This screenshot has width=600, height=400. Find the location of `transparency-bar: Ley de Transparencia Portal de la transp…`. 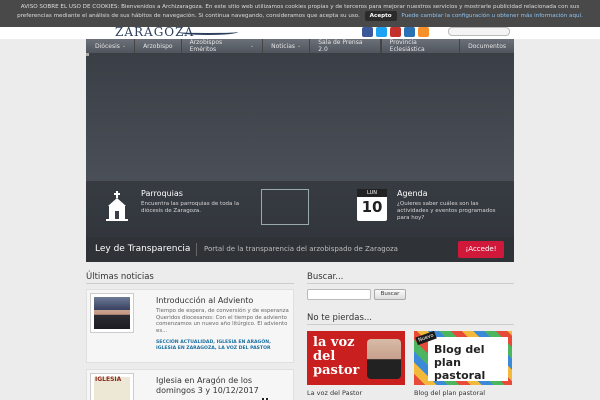

transparency-bar: Ley de Transparencia Portal de la transp… is located at coordinates (300, 249).